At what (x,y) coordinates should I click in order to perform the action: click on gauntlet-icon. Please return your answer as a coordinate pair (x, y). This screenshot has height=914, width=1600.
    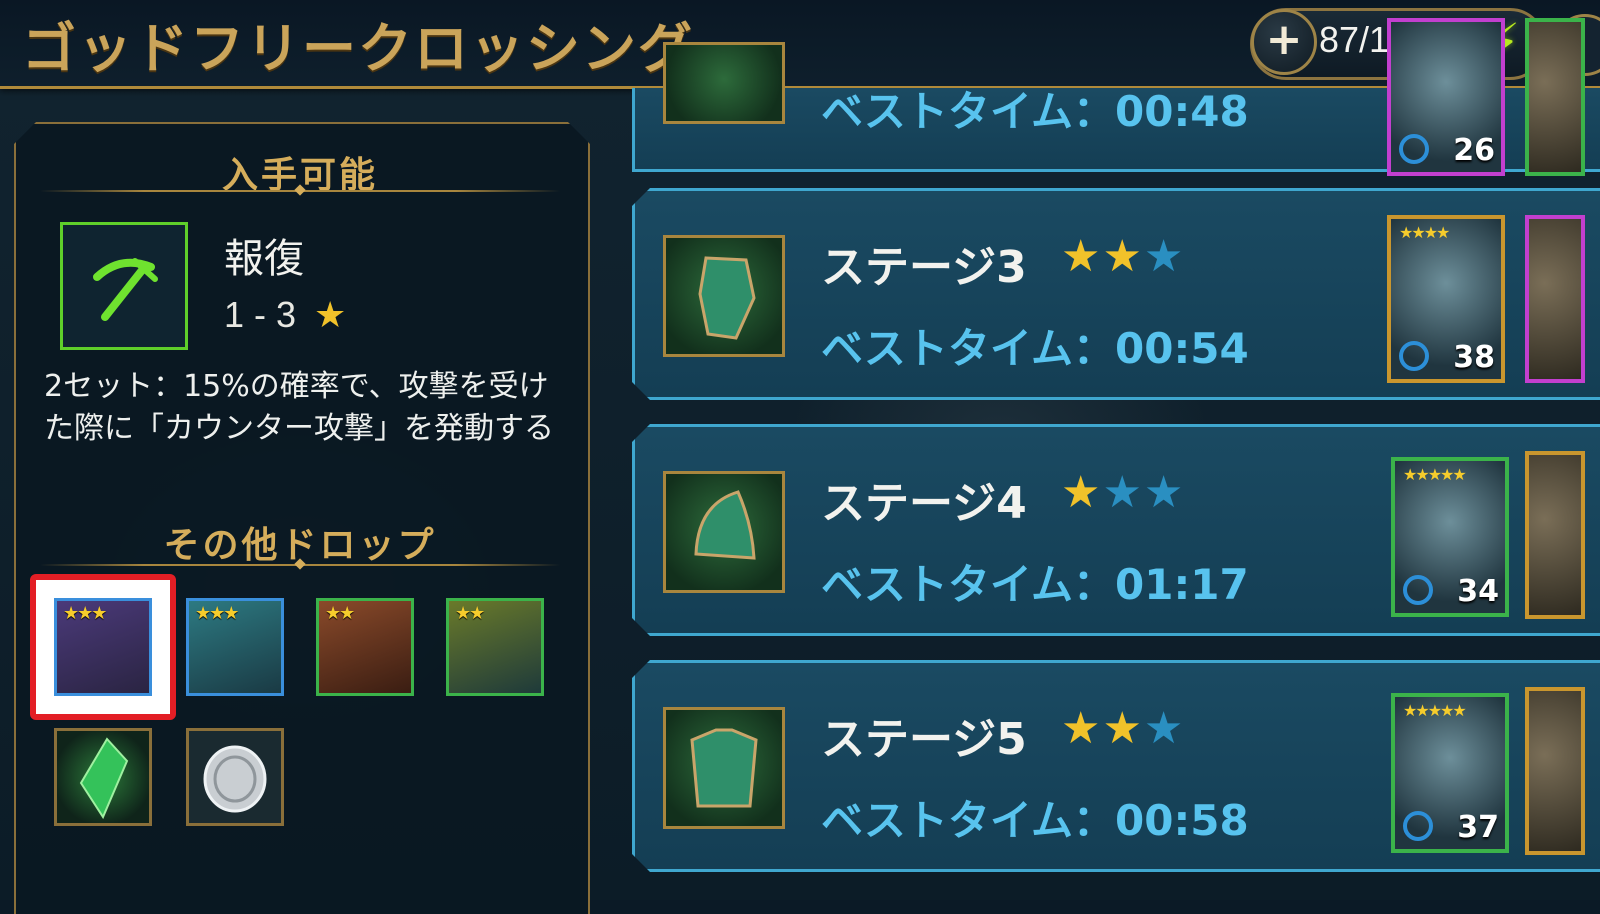
    Looking at the image, I should click on (724, 296).